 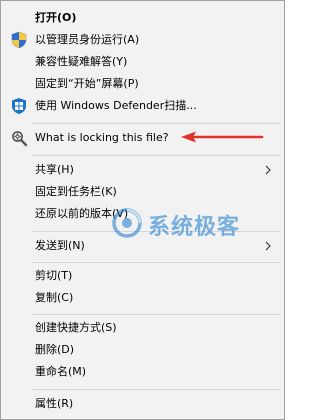 What do you see at coordinates (142, 170) in the screenshot?
I see `menu-item-share: 共享(H)` at bounding box center [142, 170].